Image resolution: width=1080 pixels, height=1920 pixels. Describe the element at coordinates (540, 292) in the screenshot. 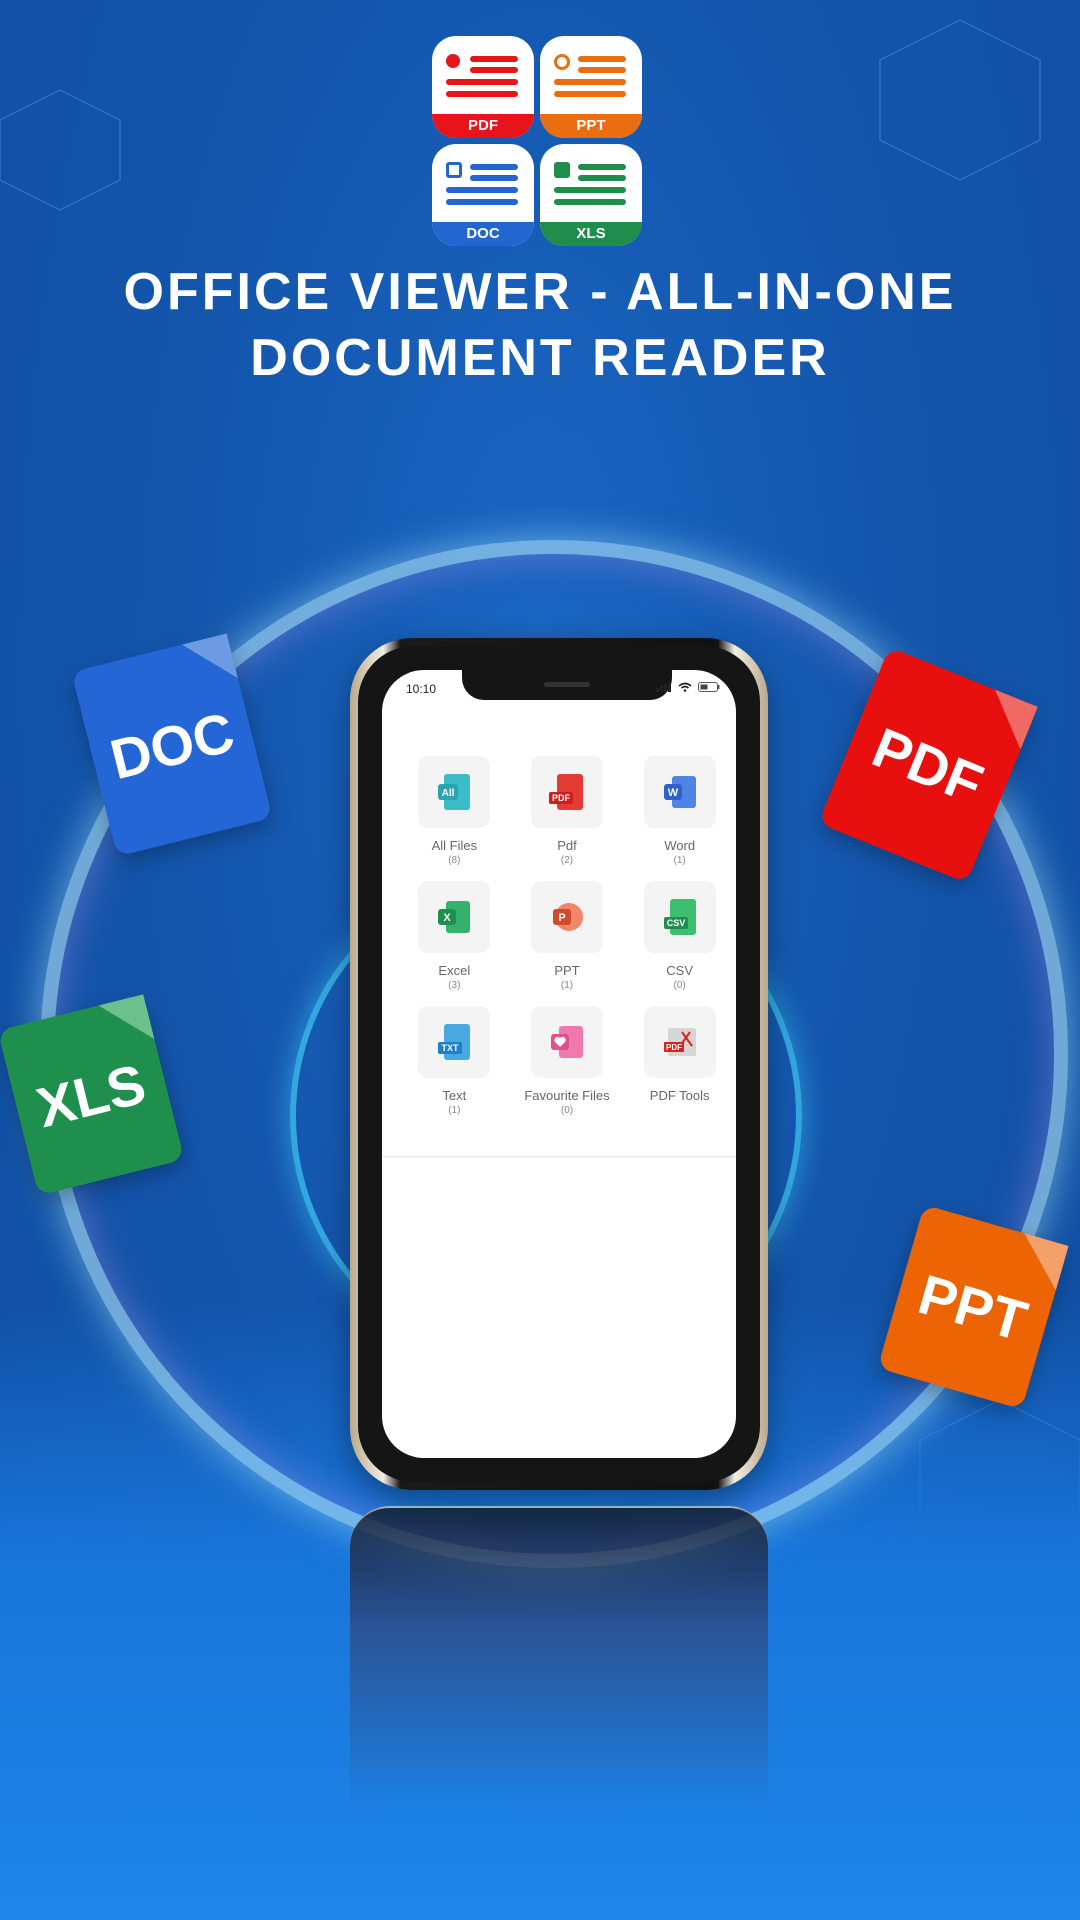

I see `headline-line-1: OFFICE VIEWER - ALL-IN-ONE` at that location.